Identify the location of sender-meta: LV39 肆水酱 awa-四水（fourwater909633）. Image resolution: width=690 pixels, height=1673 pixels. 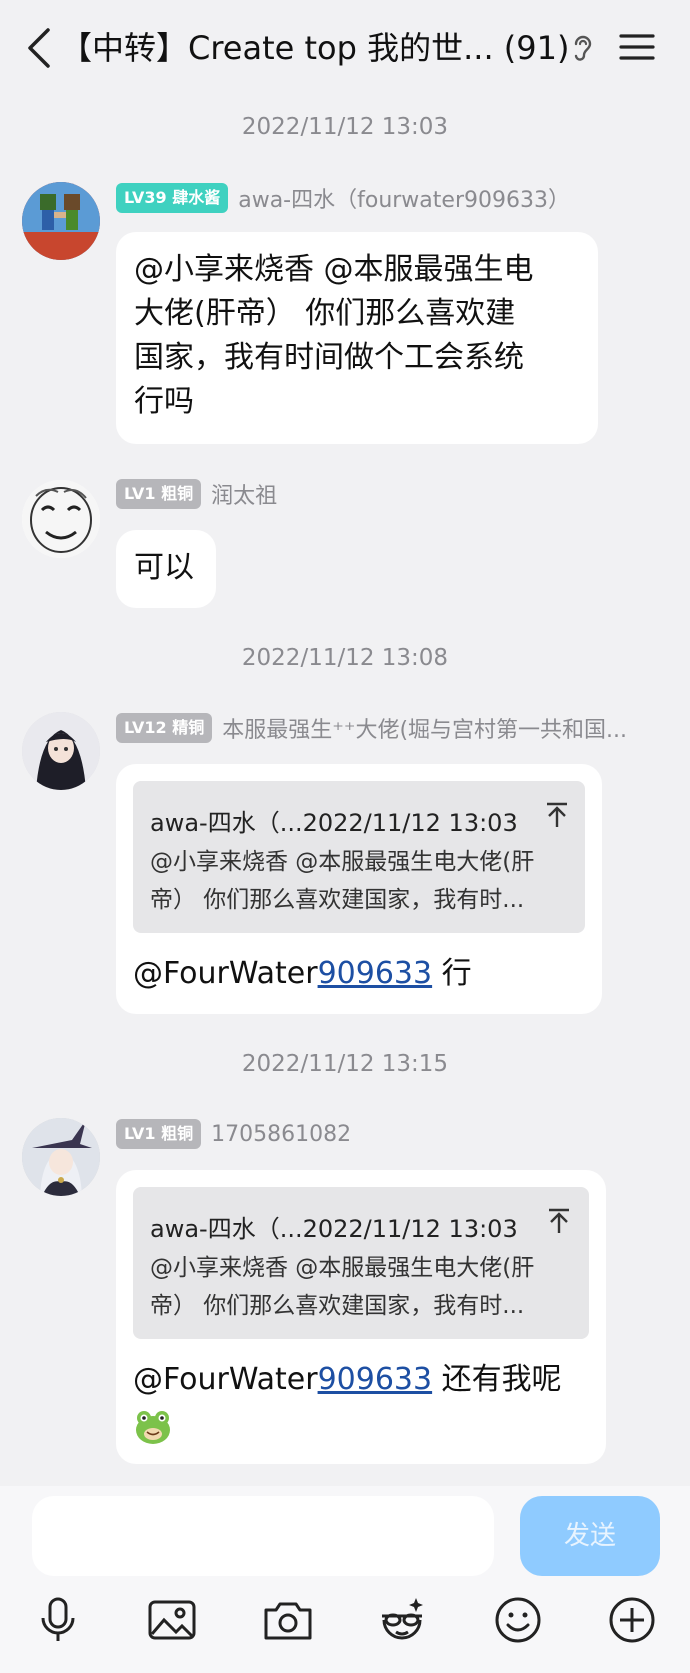
(343, 198).